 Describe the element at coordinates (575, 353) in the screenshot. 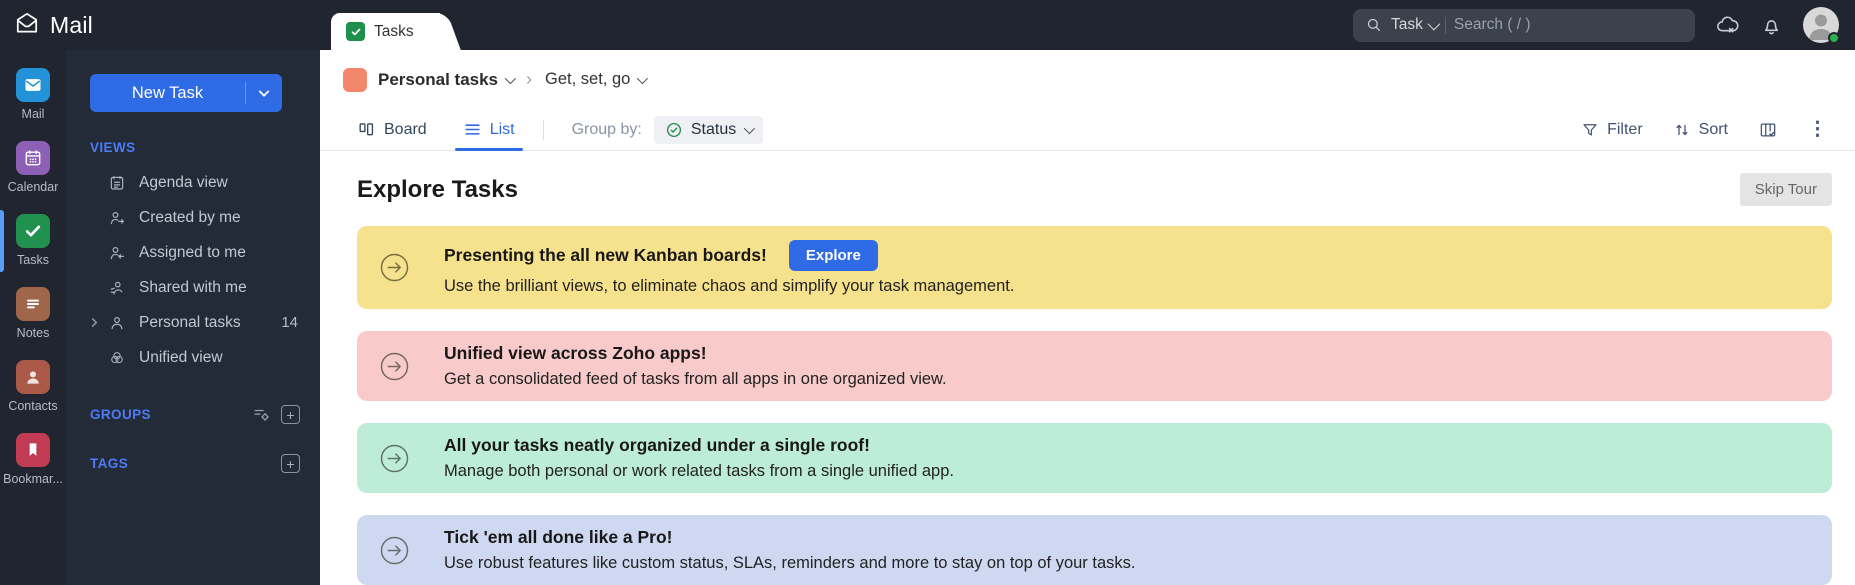

I see `banner-title: Unified view across Zoho apps!` at that location.